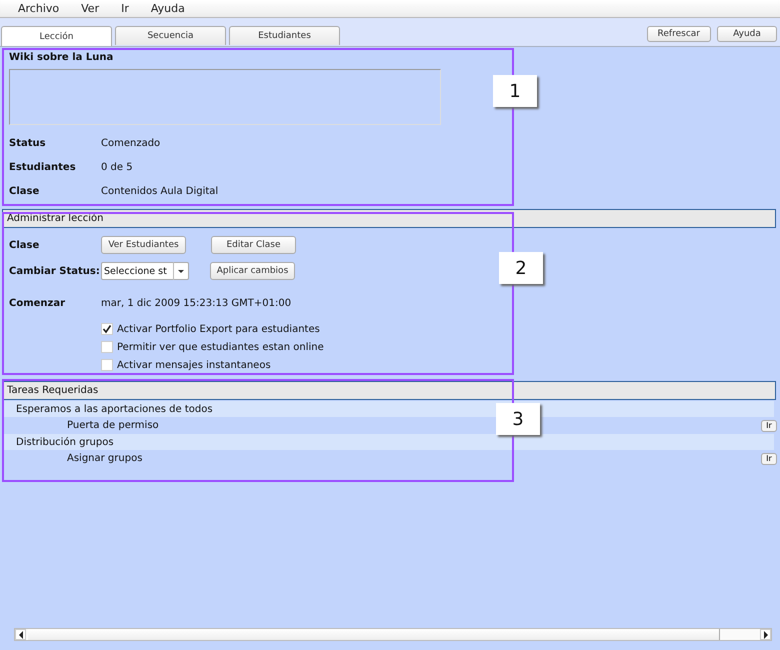 The height and width of the screenshot is (650, 780). I want to click on scroll-right-icon, so click(765, 634).